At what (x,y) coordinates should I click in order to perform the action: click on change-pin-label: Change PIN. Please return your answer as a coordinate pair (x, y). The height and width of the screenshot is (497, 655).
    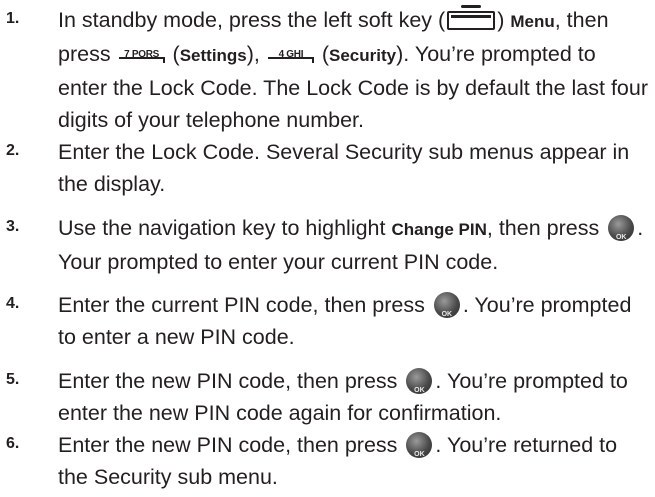
    Looking at the image, I should click on (439, 229).